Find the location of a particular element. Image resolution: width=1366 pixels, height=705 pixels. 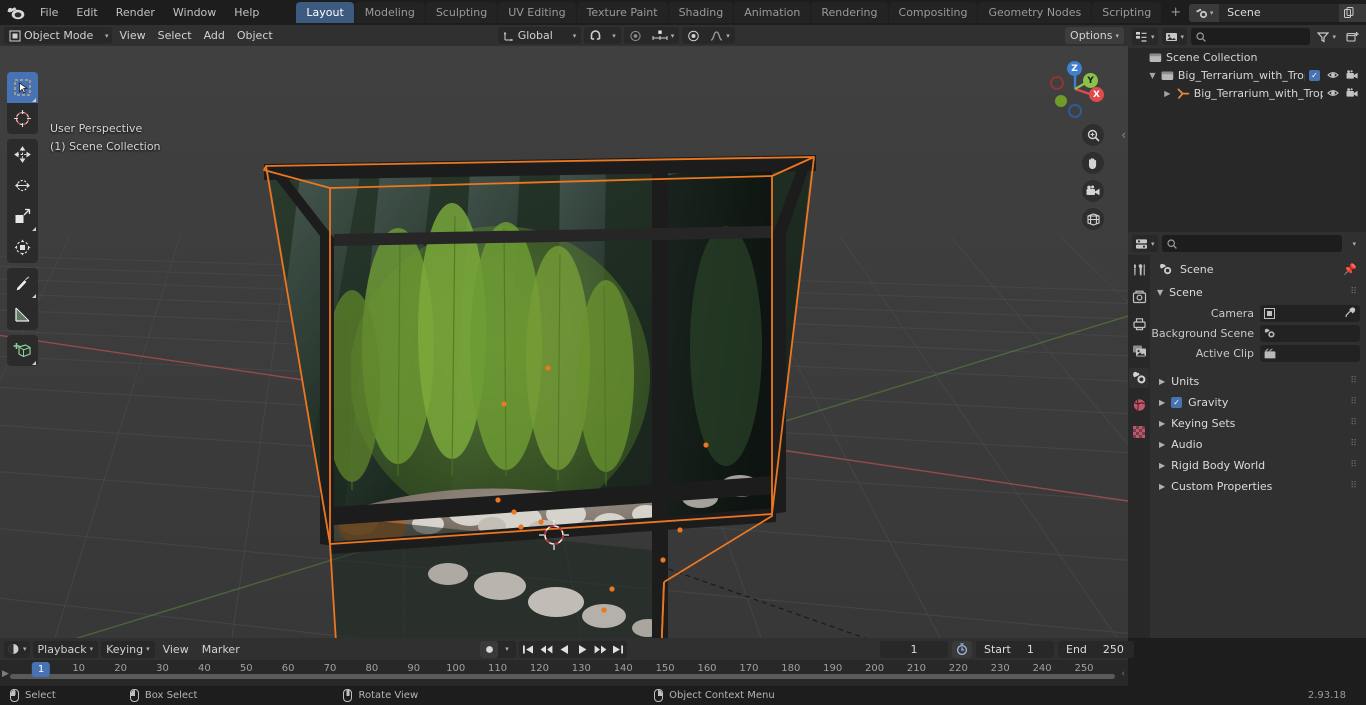

proportional-edit-toggle is located at coordinates (635, 35).